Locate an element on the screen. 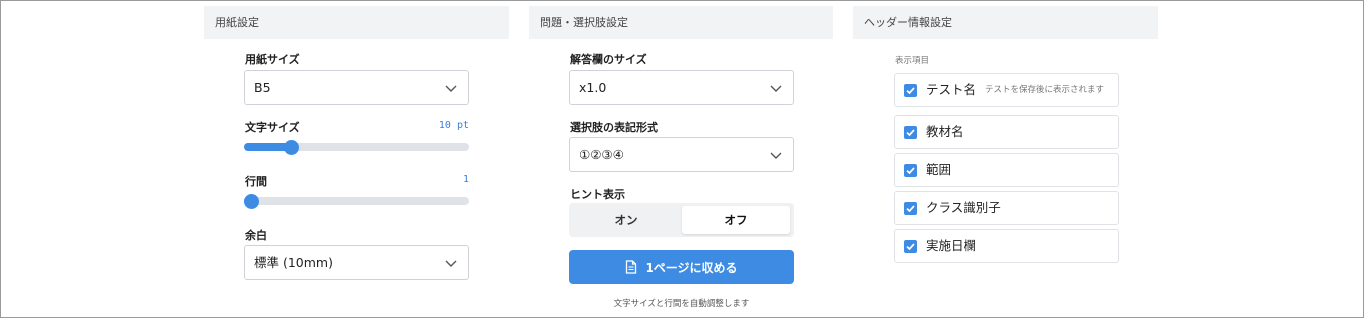  font-size-slider is located at coordinates (356, 147).